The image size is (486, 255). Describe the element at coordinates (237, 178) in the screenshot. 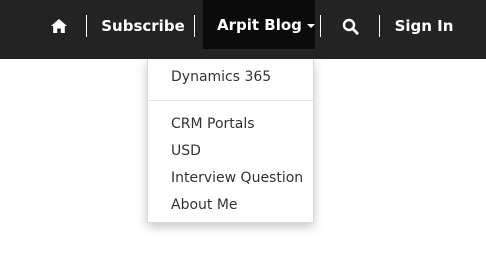

I see `dropdown-item-interview-question: Interview Question` at that location.